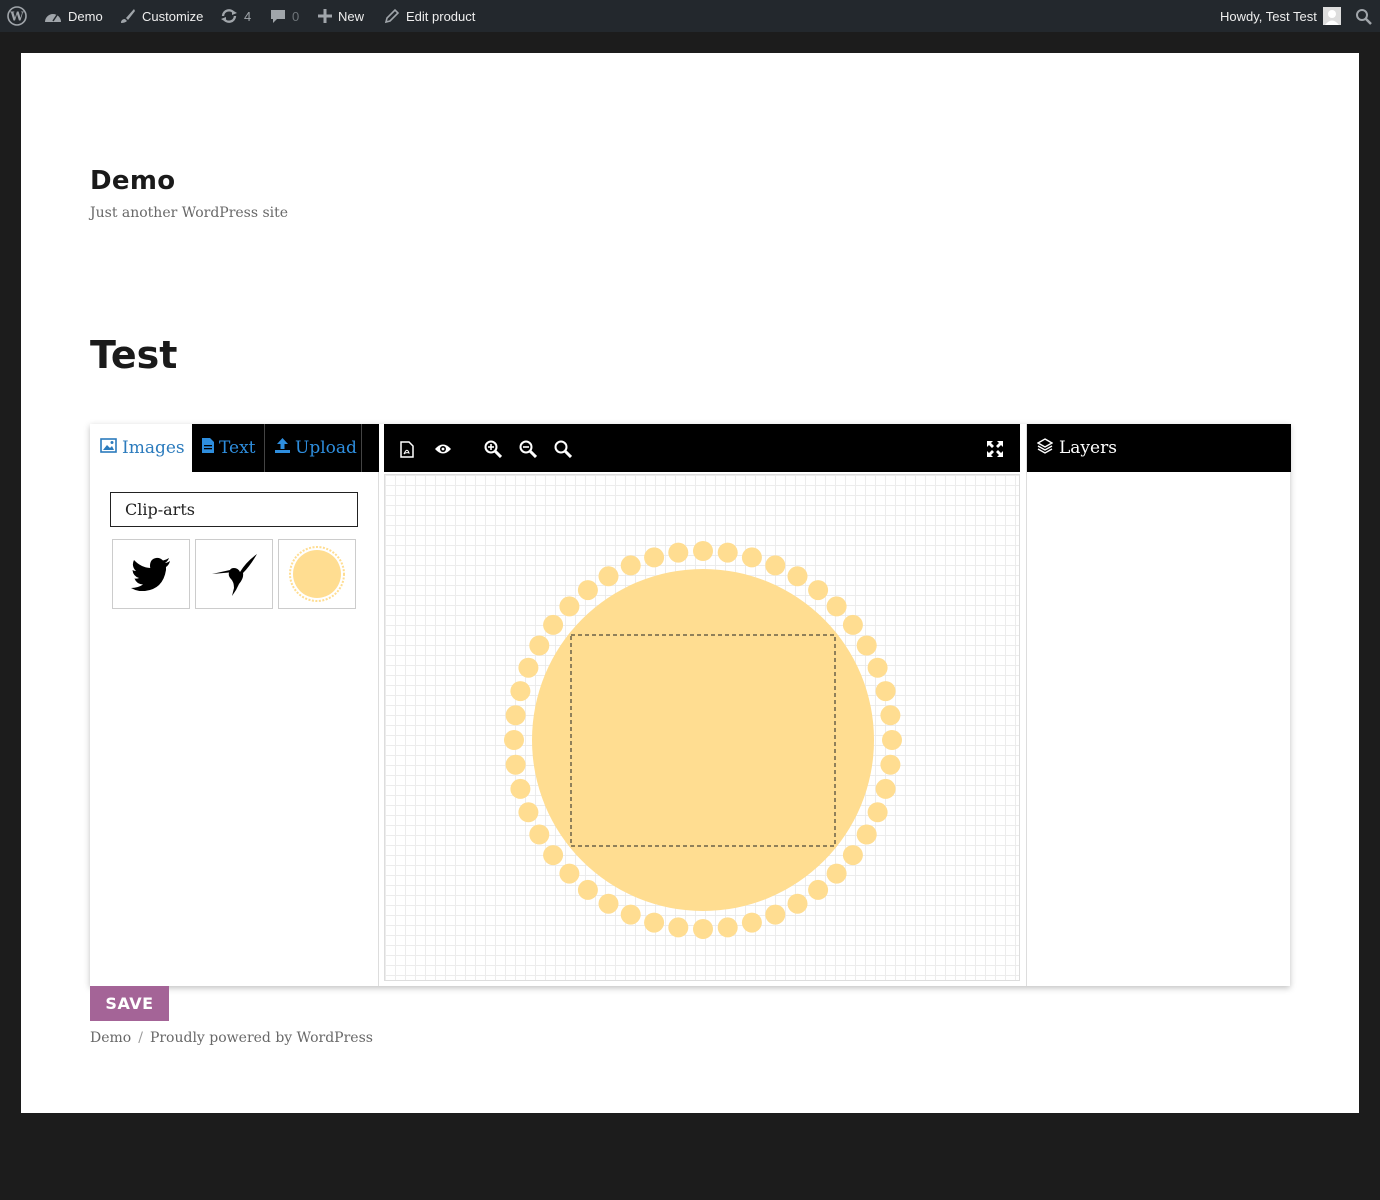 This screenshot has height=1200, width=1380. What do you see at coordinates (493, 449) in the screenshot?
I see `zoom-in-icon` at bounding box center [493, 449].